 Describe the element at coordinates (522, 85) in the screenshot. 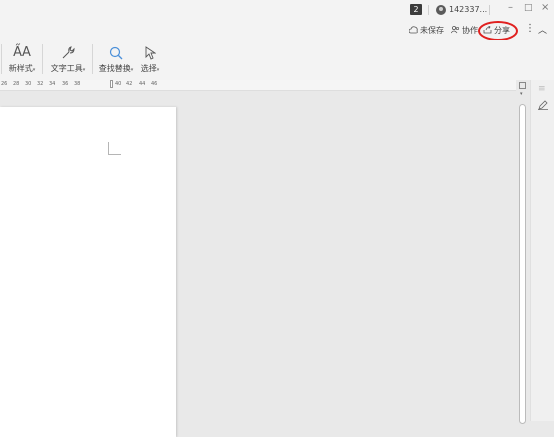

I see `split-view-icon` at that location.